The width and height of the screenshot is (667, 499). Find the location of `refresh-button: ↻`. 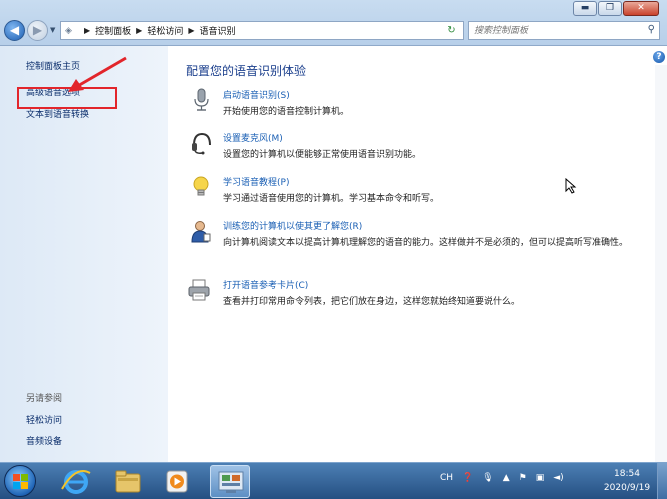

refresh-button: ↻ is located at coordinates (452, 30).